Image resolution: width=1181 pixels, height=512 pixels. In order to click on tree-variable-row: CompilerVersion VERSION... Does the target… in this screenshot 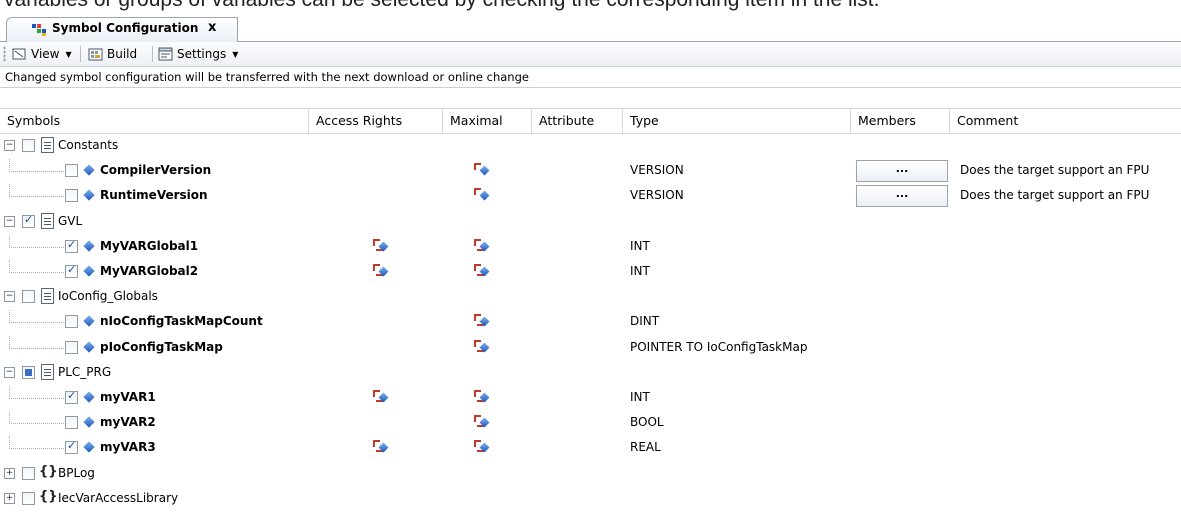, I will do `click(590, 171)`.